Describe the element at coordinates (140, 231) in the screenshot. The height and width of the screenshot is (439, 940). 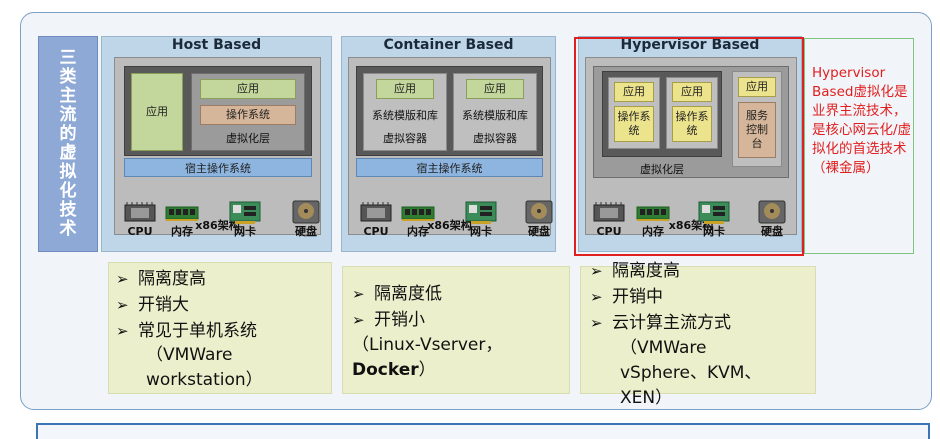
I see `host-cpu-label: CPU` at that location.